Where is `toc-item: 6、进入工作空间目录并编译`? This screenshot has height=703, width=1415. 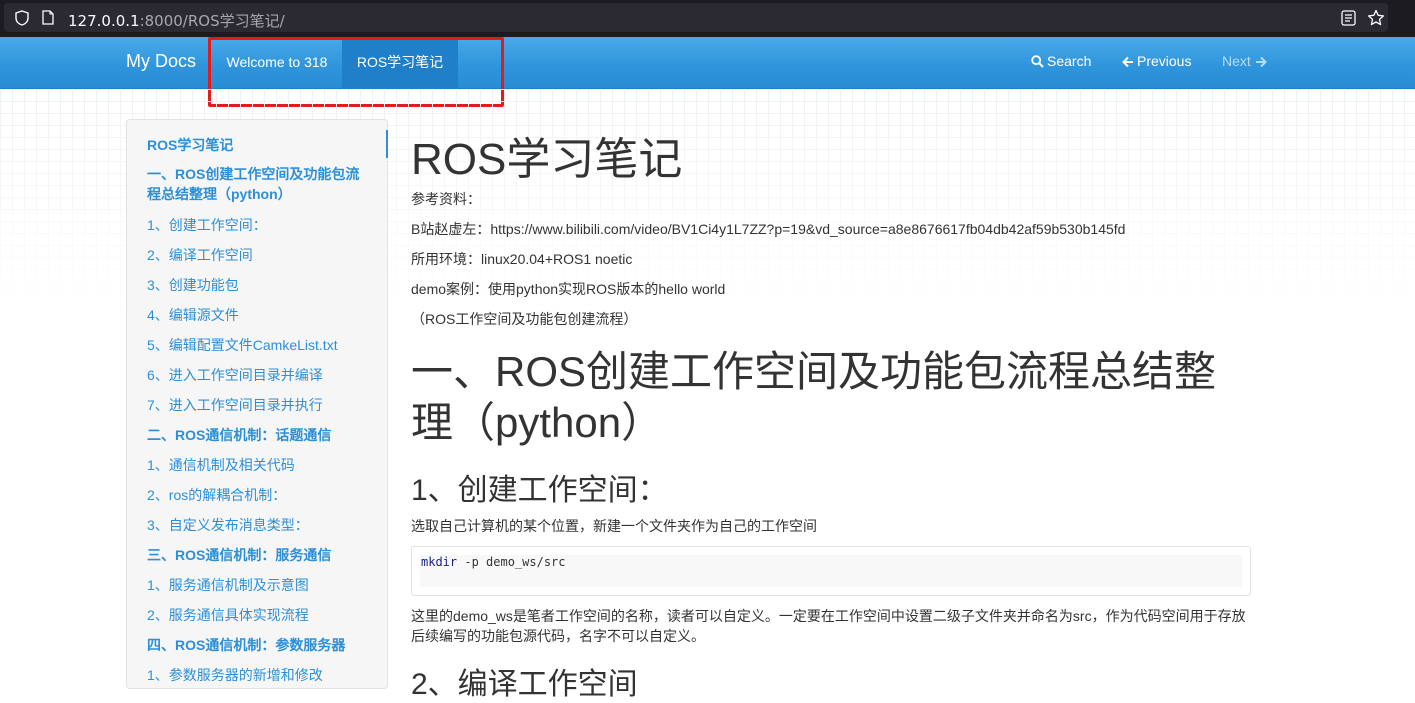 toc-item: 6、进入工作空间目录并编译 is located at coordinates (235, 375).